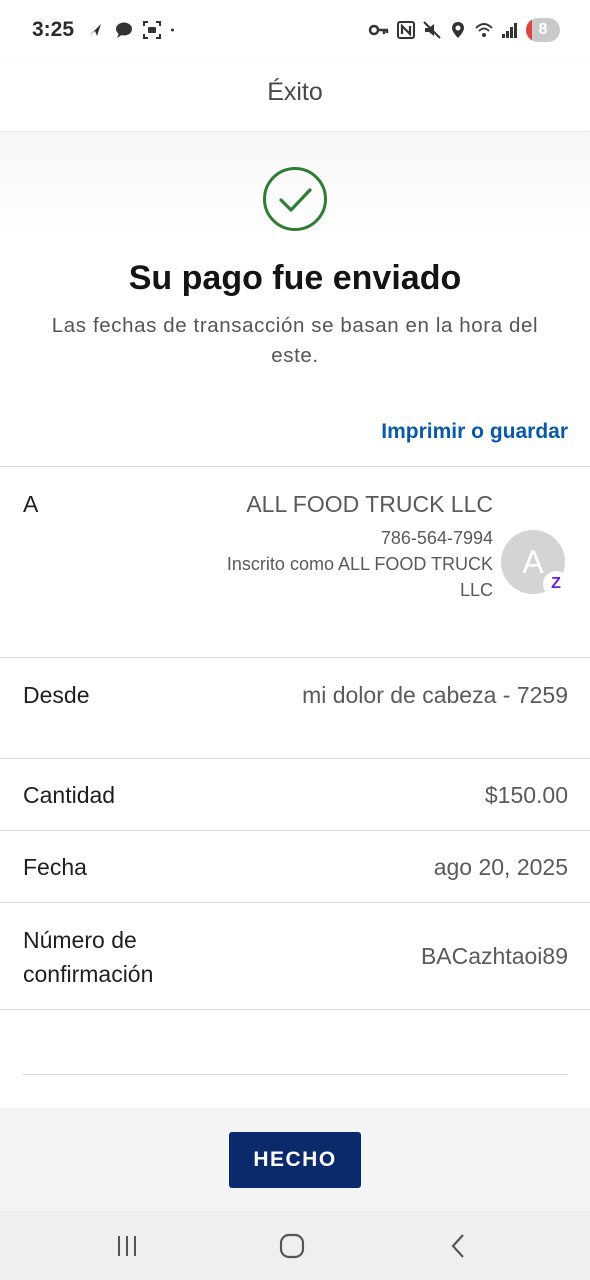 This screenshot has width=590, height=1280. Describe the element at coordinates (295, 278) in the screenshot. I see `success-title: Su pago fue enviado` at that location.